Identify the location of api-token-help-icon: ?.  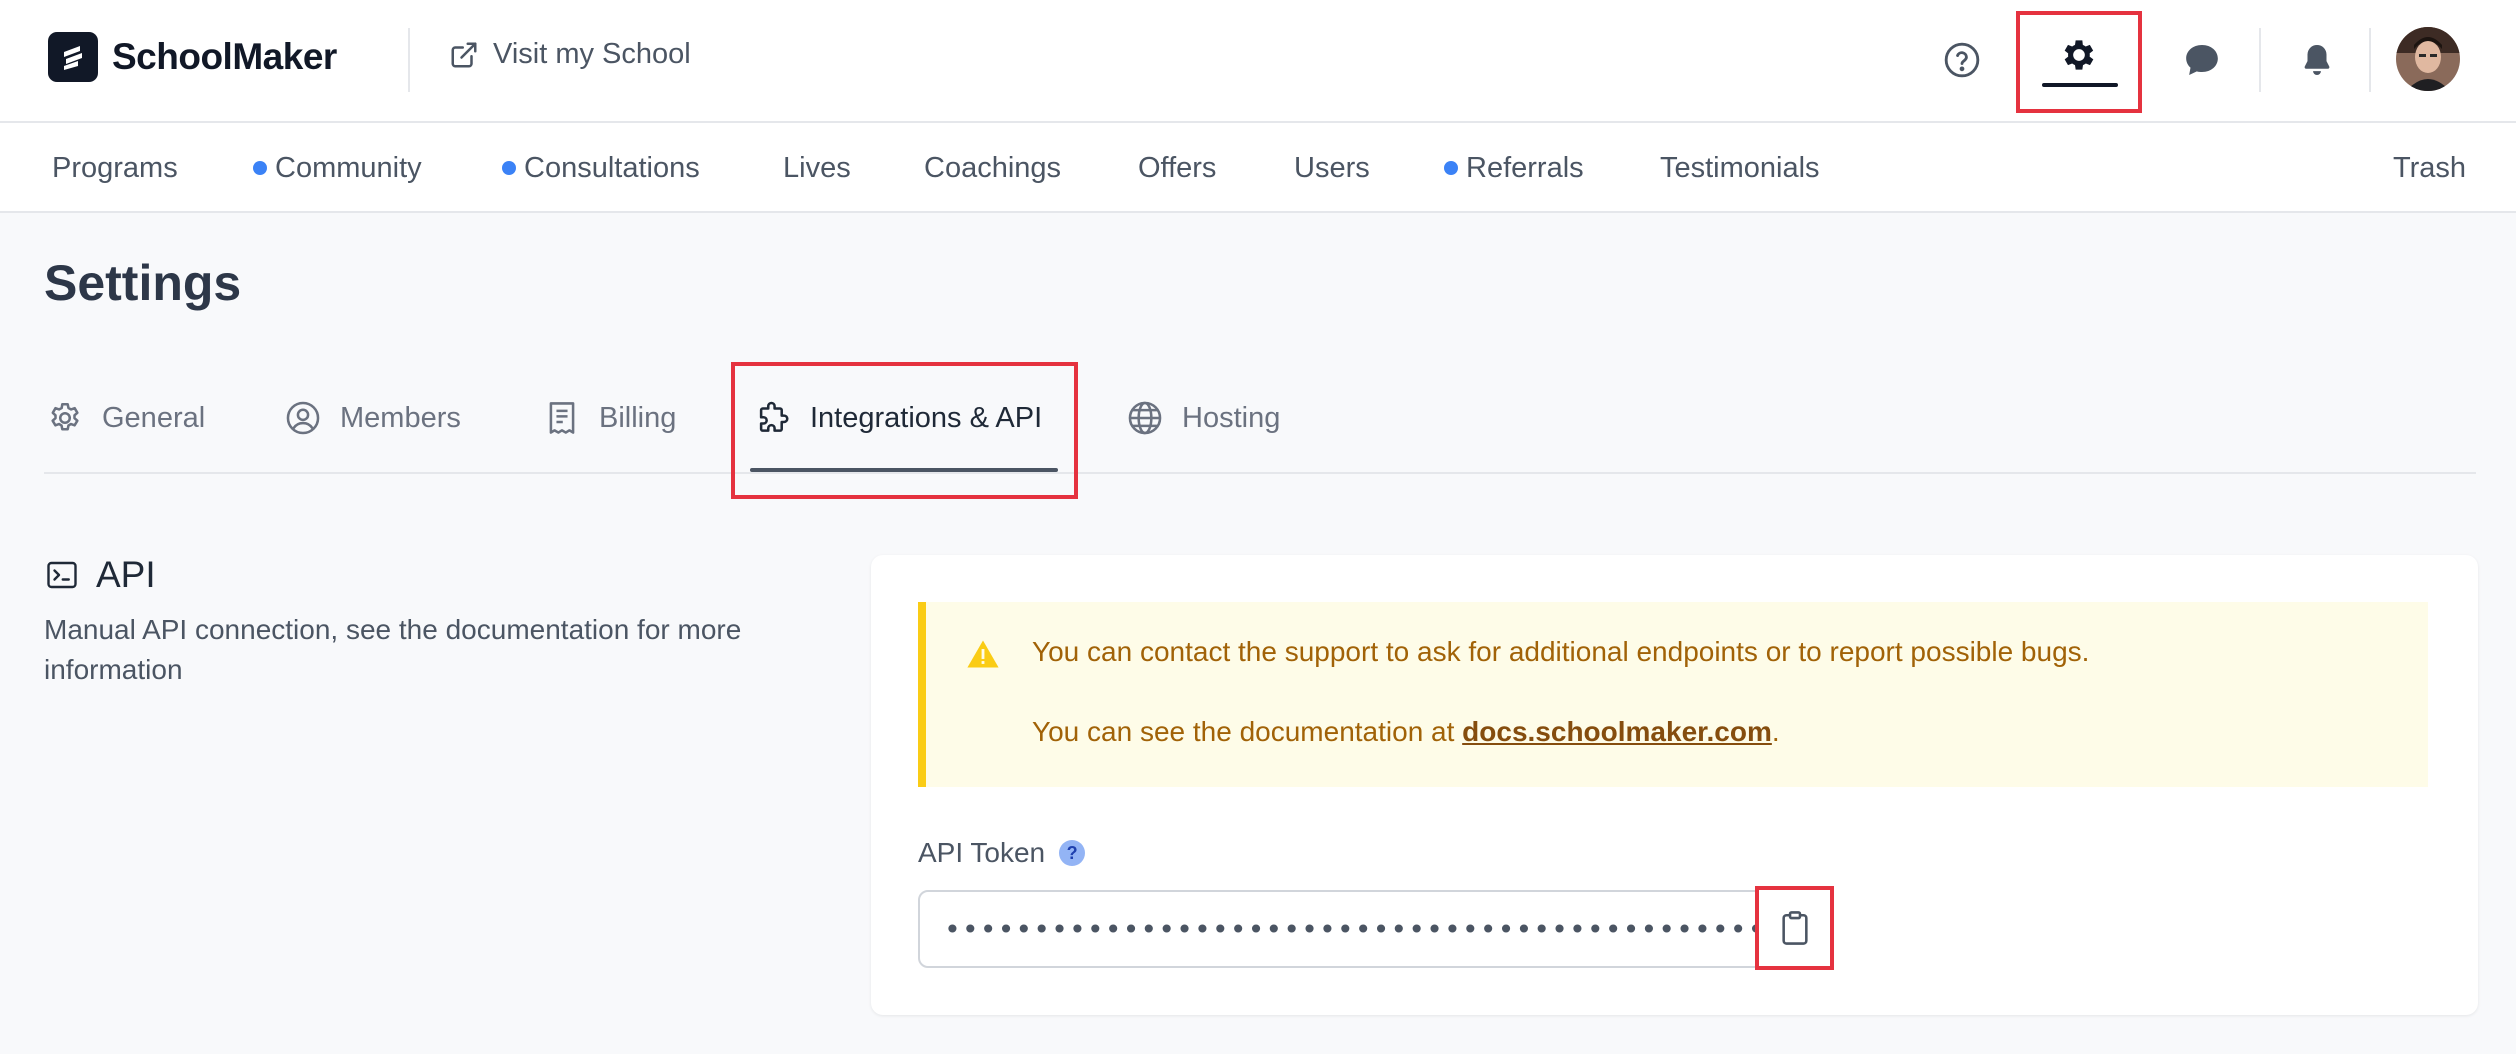
(1072, 853).